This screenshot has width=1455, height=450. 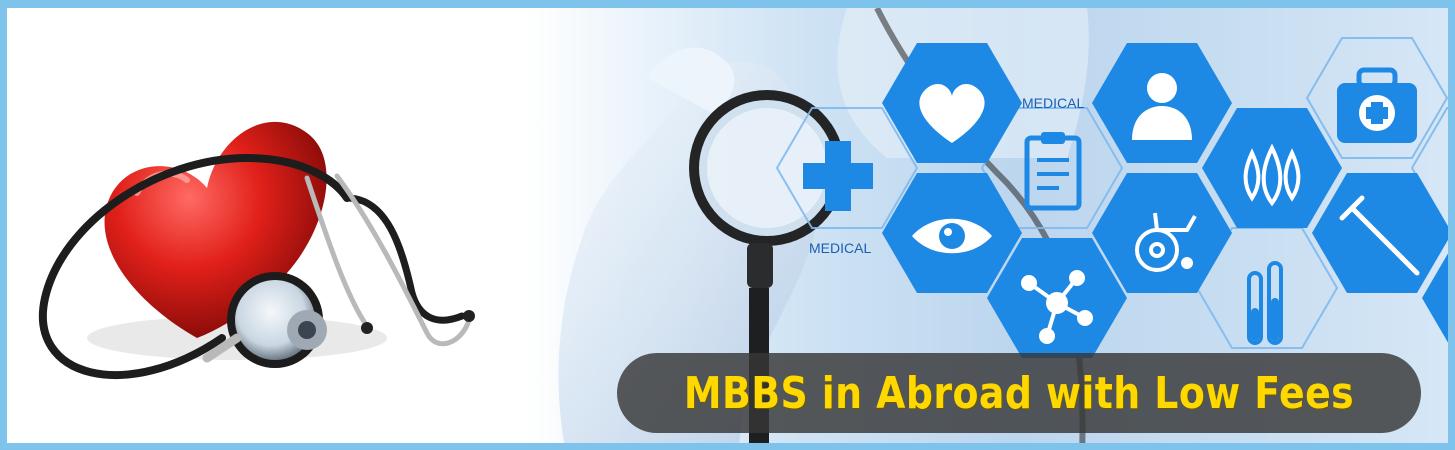 I want to click on medical-label-top: MEDICAL, so click(x=1053, y=103).